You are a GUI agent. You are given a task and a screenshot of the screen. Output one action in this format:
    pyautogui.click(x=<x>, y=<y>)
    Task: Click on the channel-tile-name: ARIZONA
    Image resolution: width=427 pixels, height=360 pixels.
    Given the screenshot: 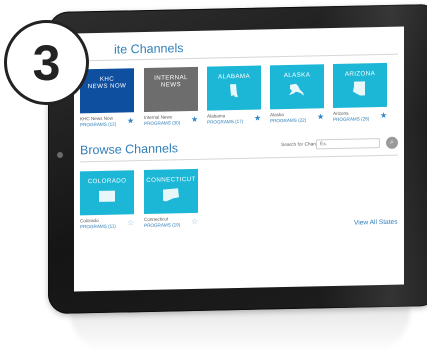 What is the action you would take?
    pyautogui.click(x=360, y=74)
    